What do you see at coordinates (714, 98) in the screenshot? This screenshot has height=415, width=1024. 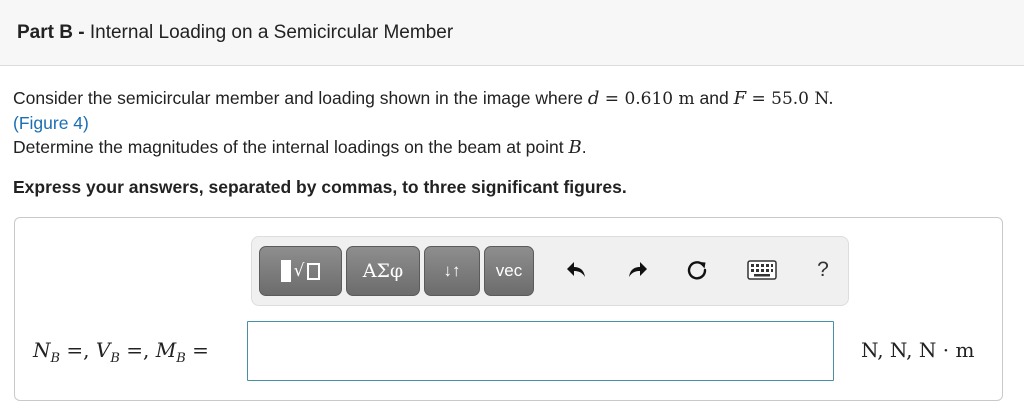 I see `and-text: and` at bounding box center [714, 98].